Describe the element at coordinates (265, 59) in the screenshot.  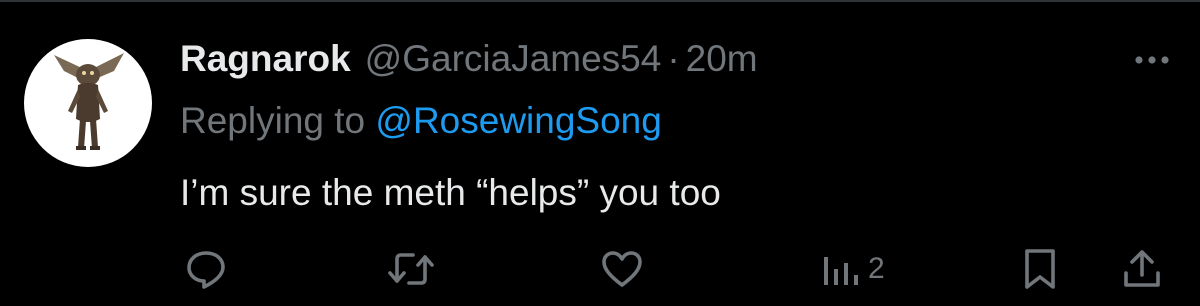
I see `display-name: Ragnarok` at that location.